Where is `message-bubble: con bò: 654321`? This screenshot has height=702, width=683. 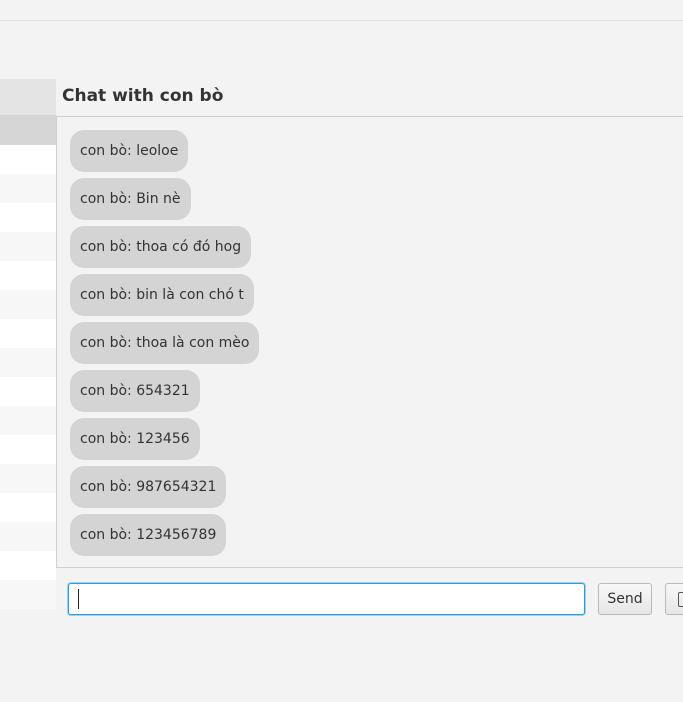
message-bubble: con bò: 654321 is located at coordinates (135, 391).